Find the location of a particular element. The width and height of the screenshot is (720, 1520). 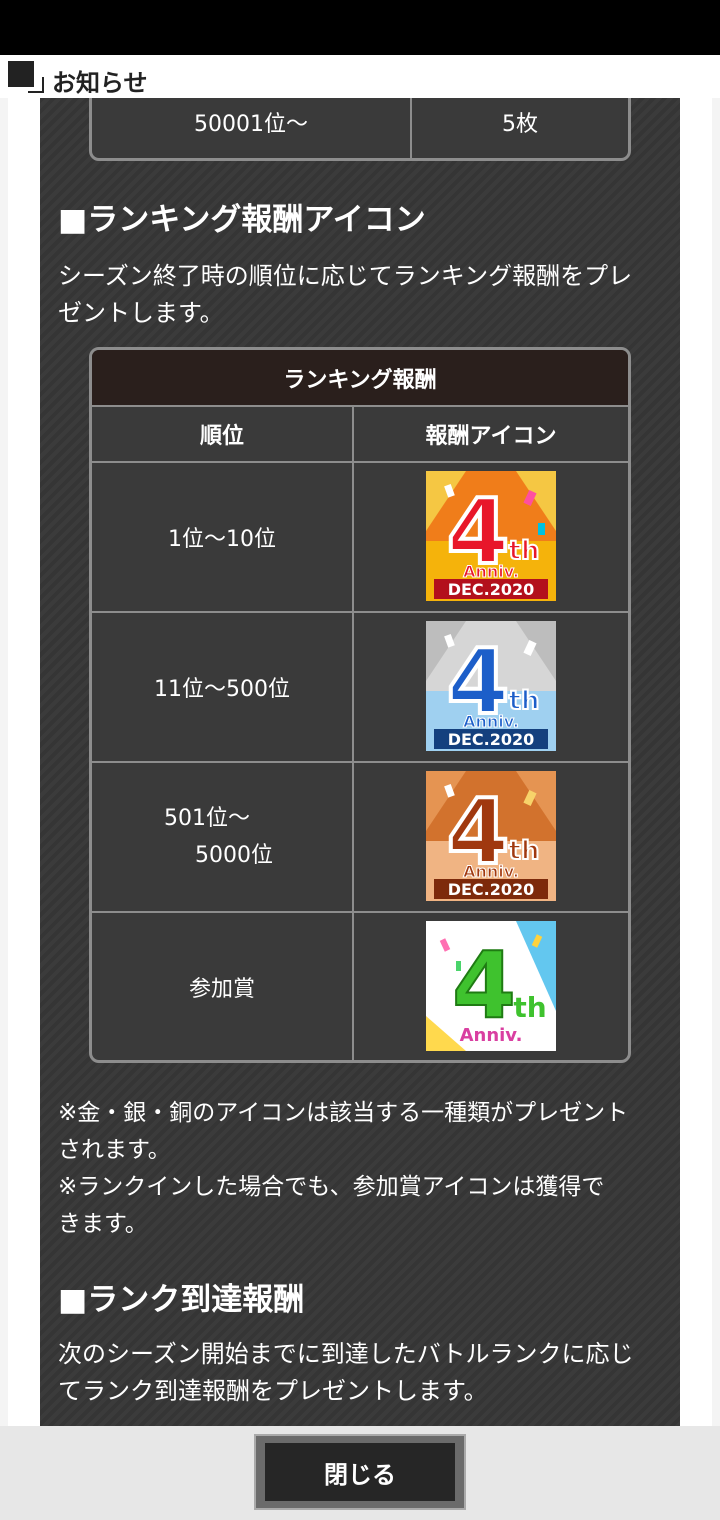

close-button-label: 閉じる is located at coordinates (360, 1472).